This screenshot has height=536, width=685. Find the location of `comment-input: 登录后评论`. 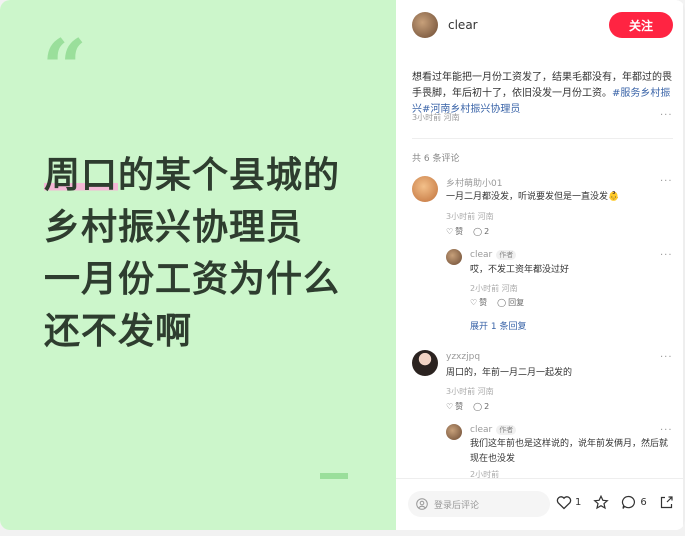

comment-input: 登录后评论 is located at coordinates (479, 504).